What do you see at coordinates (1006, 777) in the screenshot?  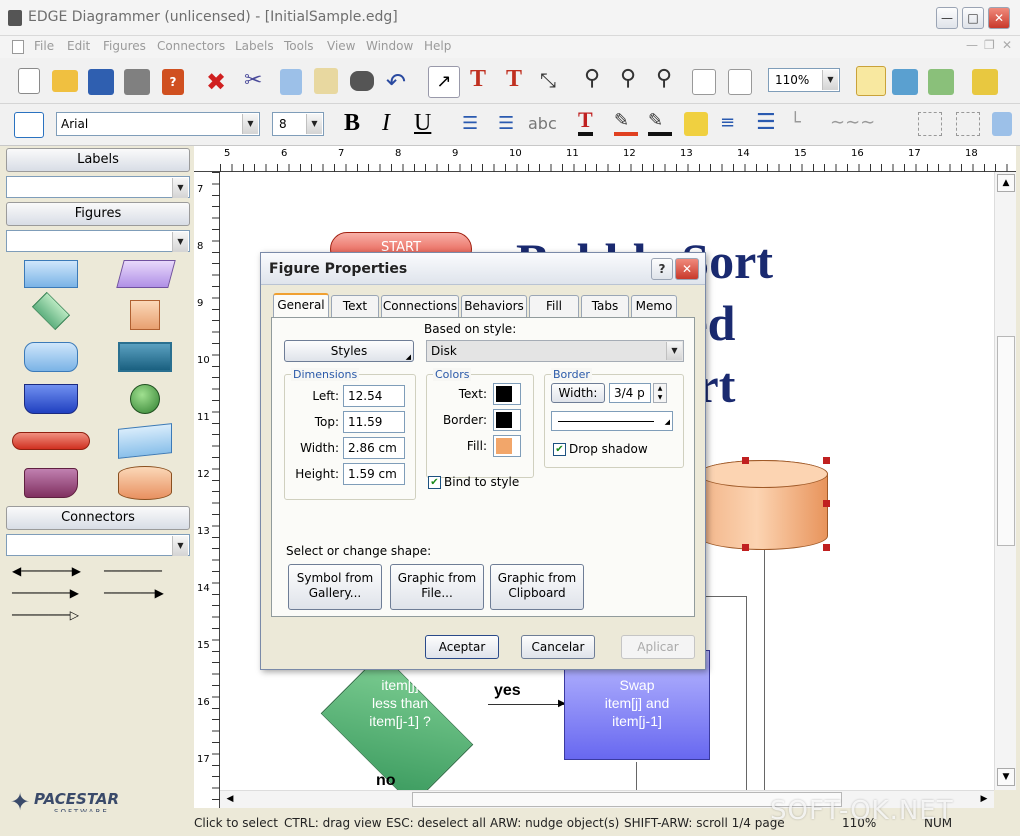 I see `scroll-down-icon: ▼` at bounding box center [1006, 777].